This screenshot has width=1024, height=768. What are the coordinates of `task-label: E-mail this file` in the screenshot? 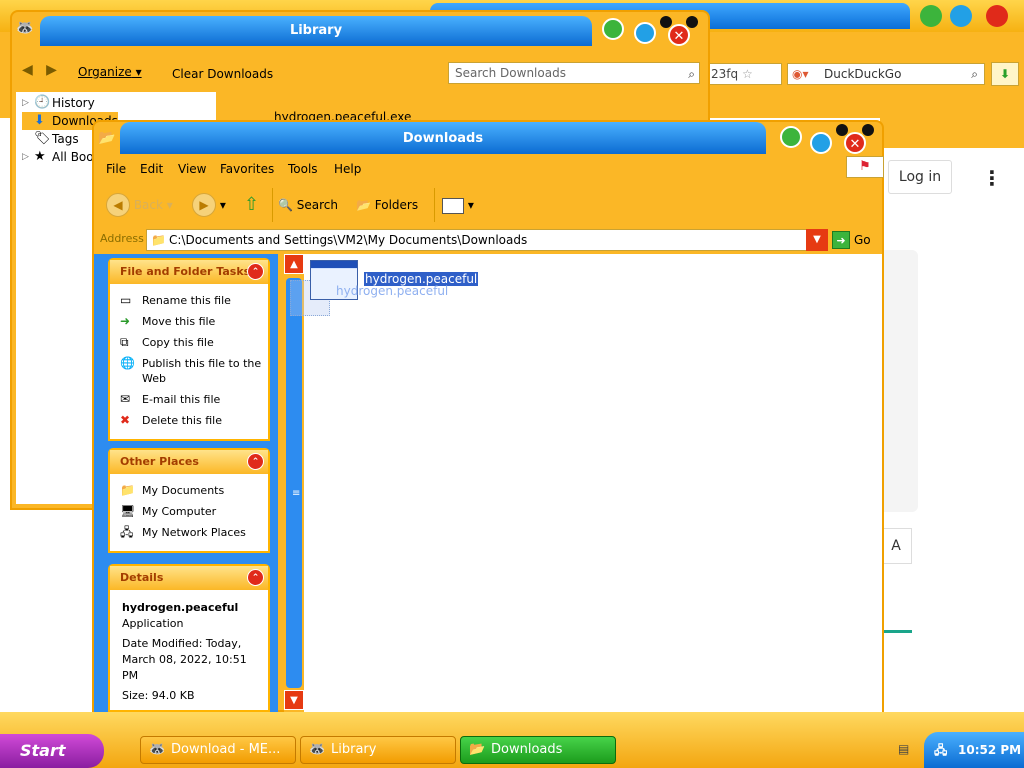 It's located at (181, 399).